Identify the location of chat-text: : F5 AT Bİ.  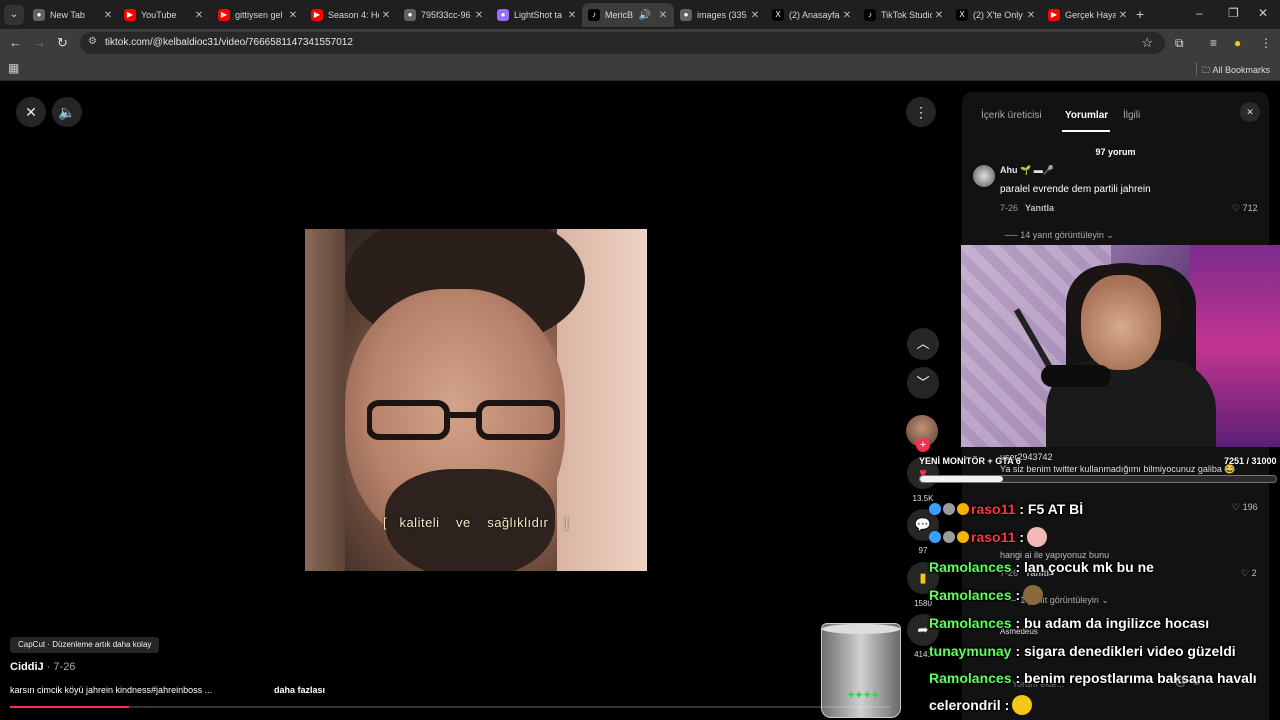
(1051, 509).